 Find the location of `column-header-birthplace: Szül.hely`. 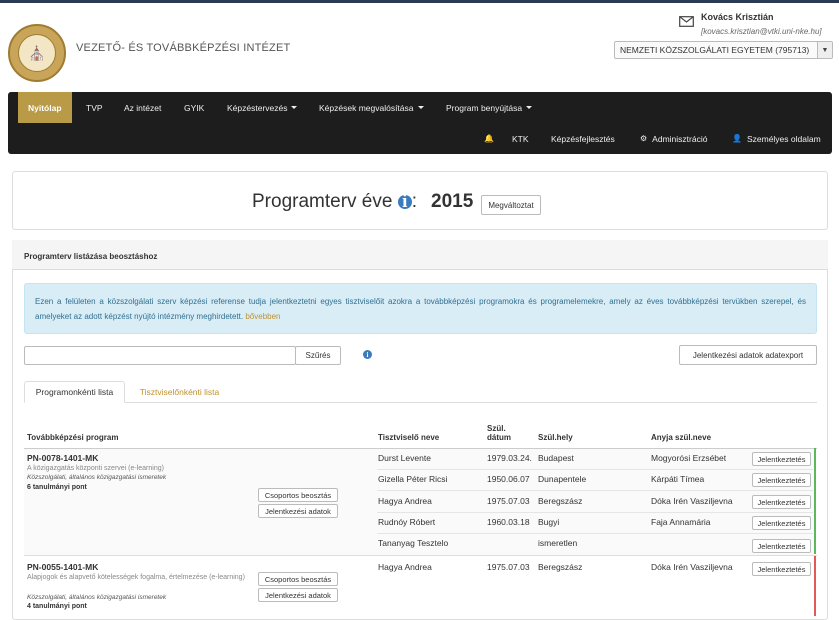

column-header-birthplace: Szül.hely is located at coordinates (555, 437).